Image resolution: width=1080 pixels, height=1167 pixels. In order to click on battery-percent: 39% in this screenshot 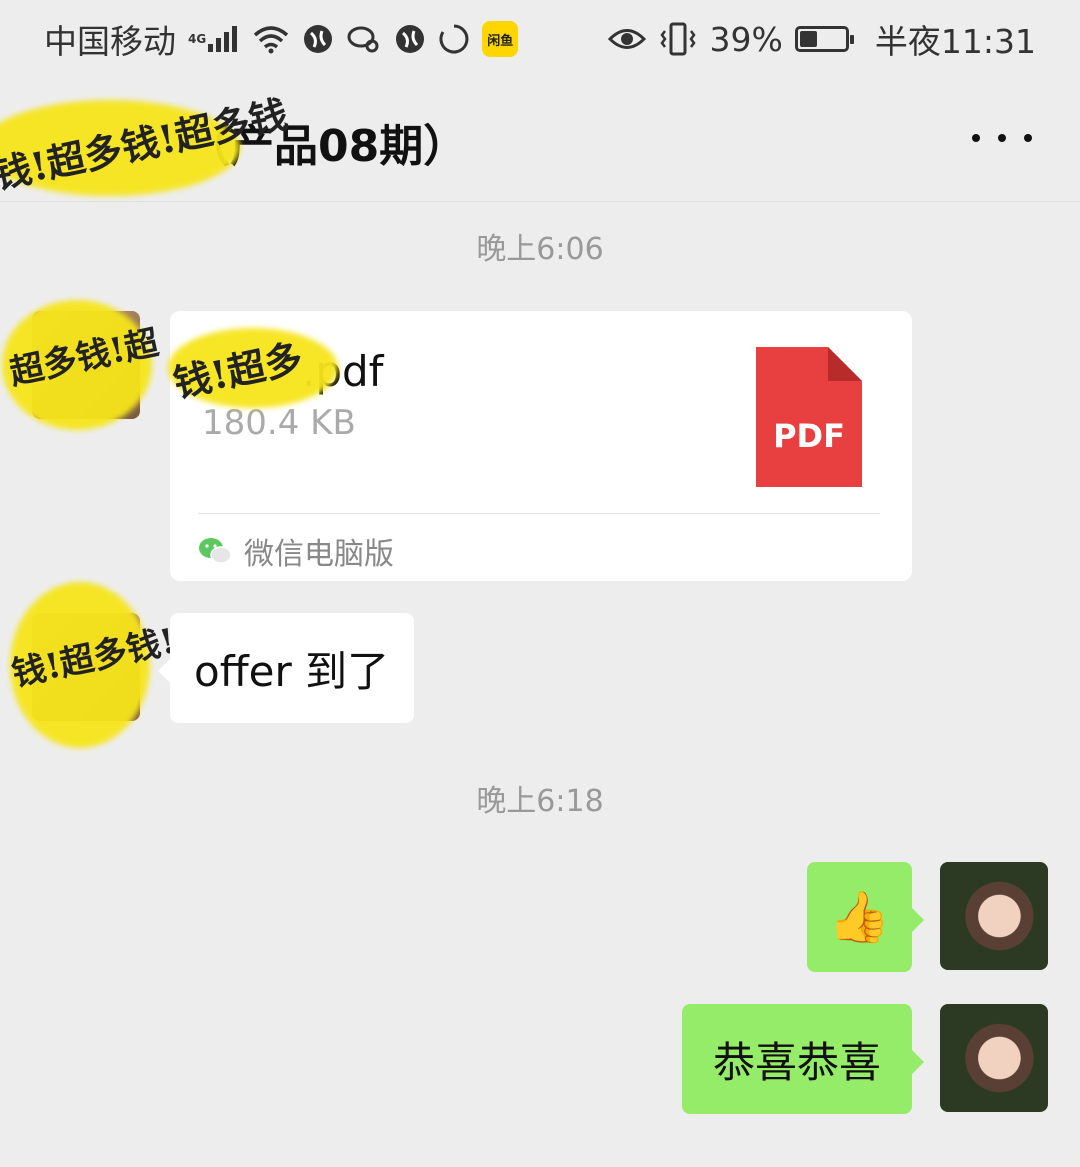, I will do `click(746, 39)`.